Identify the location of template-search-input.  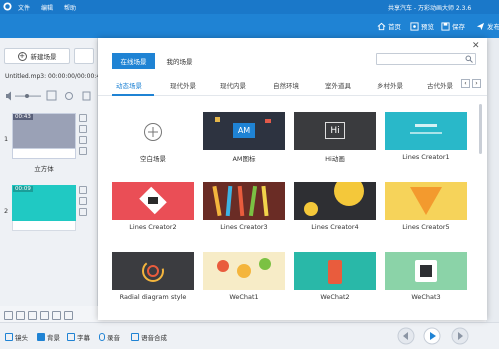
(426, 59).